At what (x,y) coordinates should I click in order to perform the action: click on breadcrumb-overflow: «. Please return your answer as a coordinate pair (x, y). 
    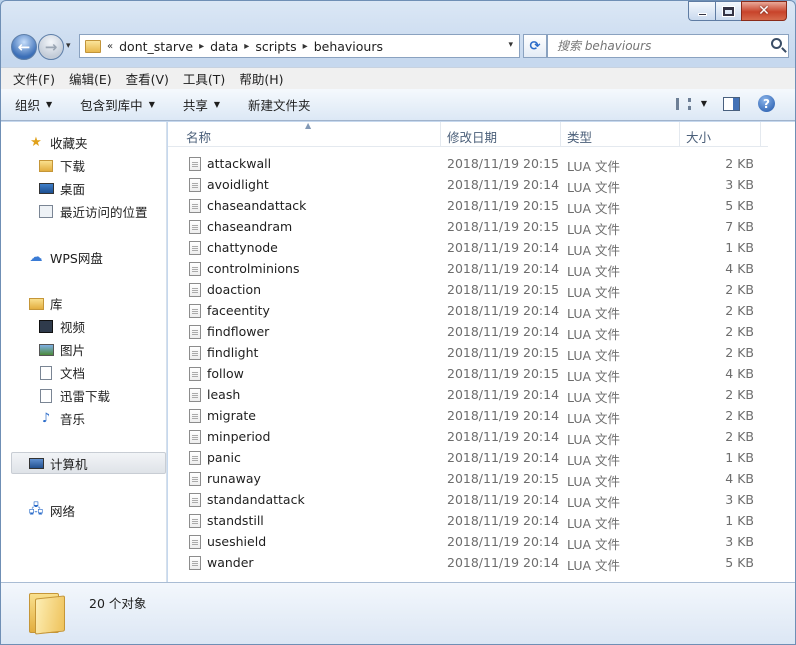
    Looking at the image, I should click on (110, 46).